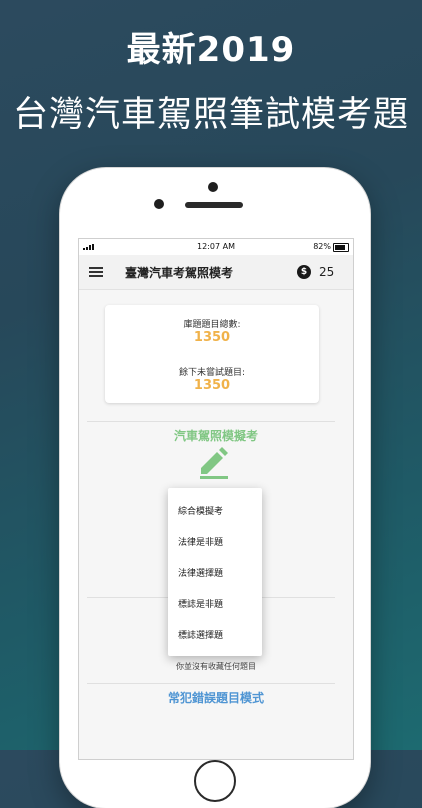 This screenshot has height=808, width=422. I want to click on dropdown-item: 法律選擇題, so click(200, 572).